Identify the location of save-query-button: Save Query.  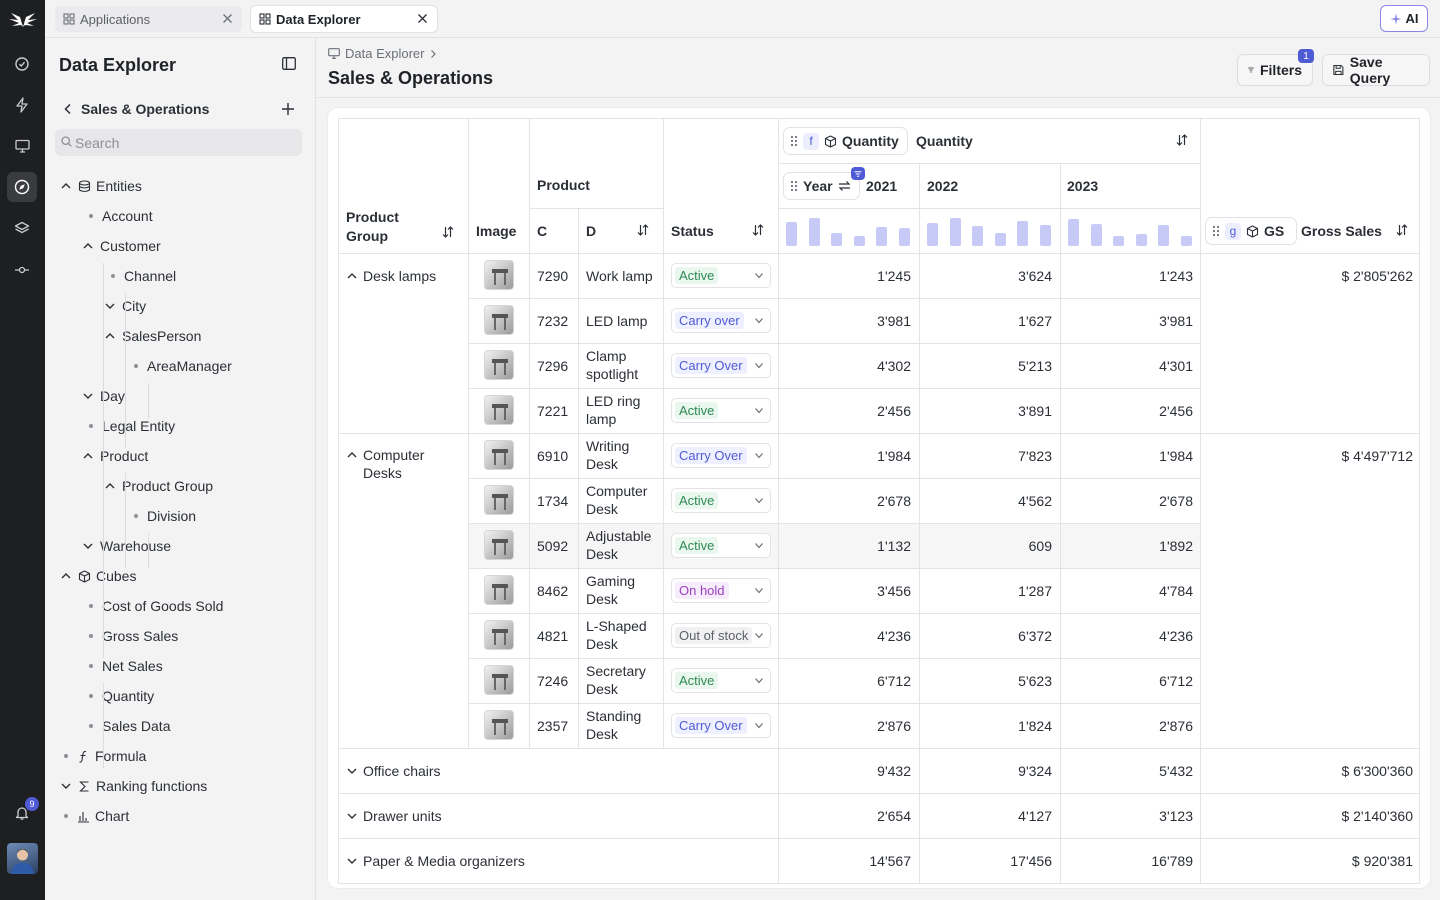
(1376, 70).